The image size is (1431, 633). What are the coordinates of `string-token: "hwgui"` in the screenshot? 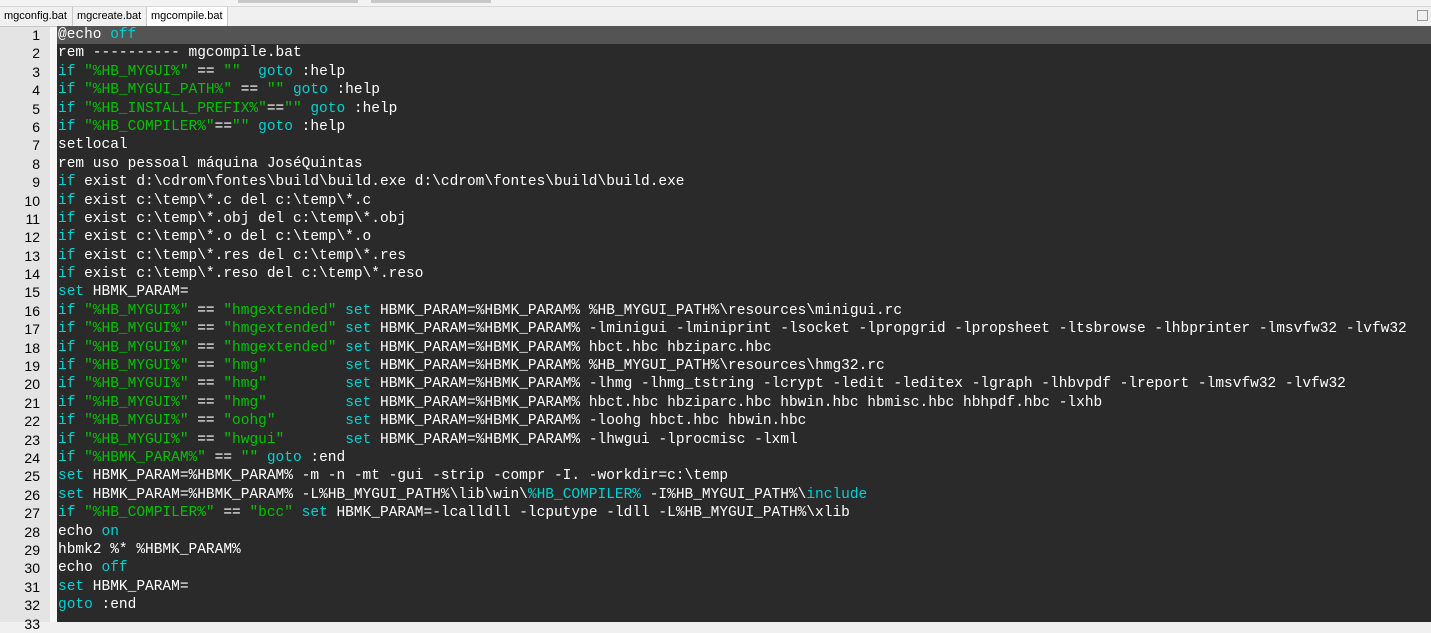 It's located at (254, 439).